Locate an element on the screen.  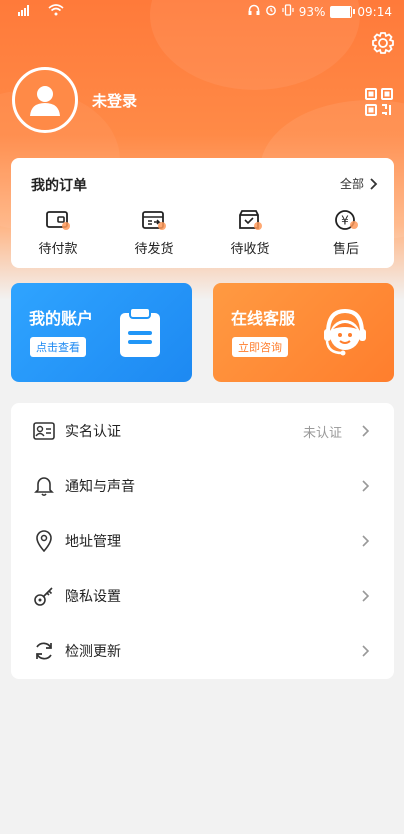
order-label: 售后 is located at coordinates (345, 249).